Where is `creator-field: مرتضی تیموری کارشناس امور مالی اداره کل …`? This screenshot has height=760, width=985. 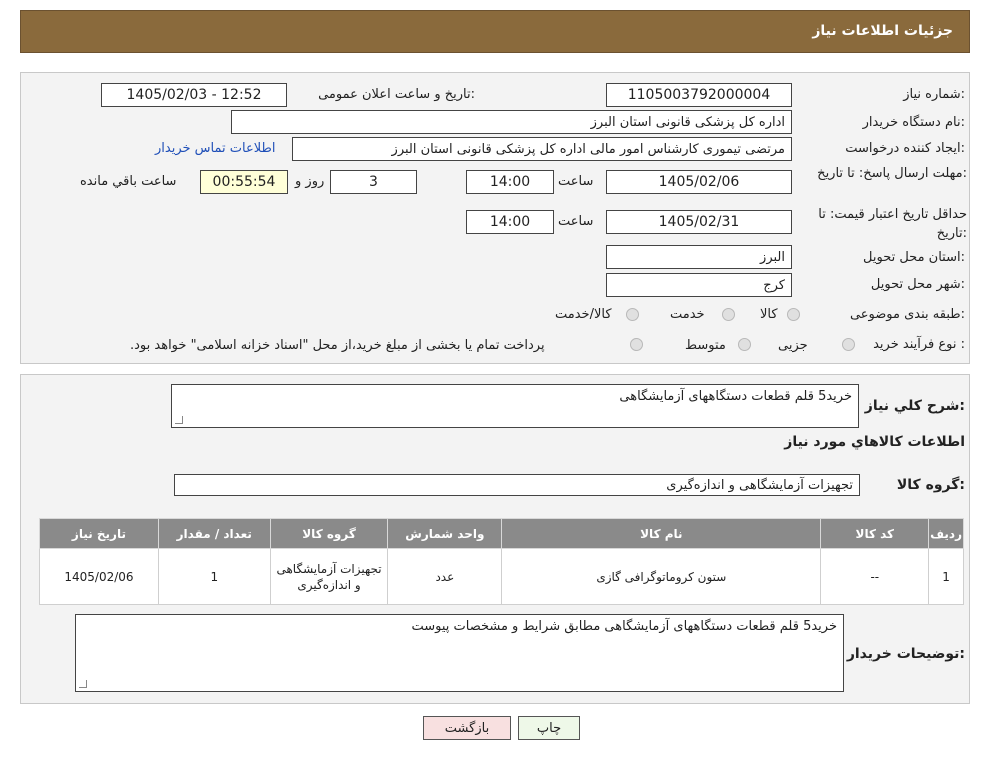 creator-field: مرتضی تیموری کارشناس امور مالی اداره کل … is located at coordinates (542, 149).